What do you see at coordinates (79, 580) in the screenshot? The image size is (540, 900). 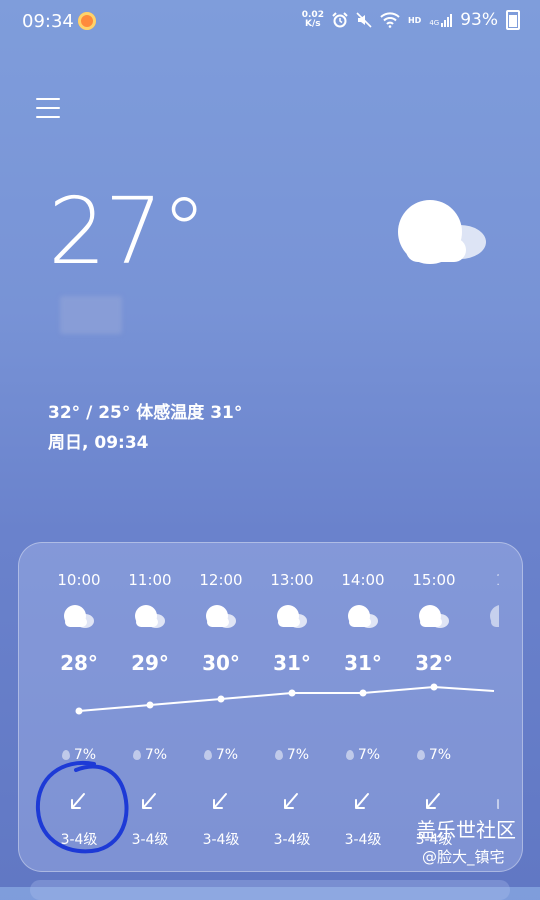 I see `hour-time: 10:00` at bounding box center [79, 580].